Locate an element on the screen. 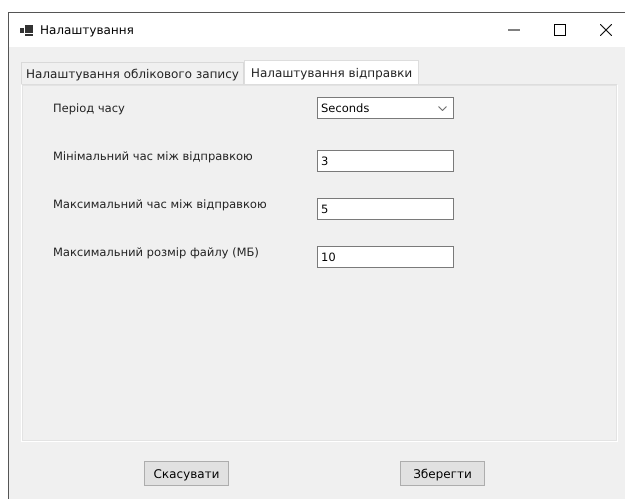  field-label: Період часу is located at coordinates (89, 107).